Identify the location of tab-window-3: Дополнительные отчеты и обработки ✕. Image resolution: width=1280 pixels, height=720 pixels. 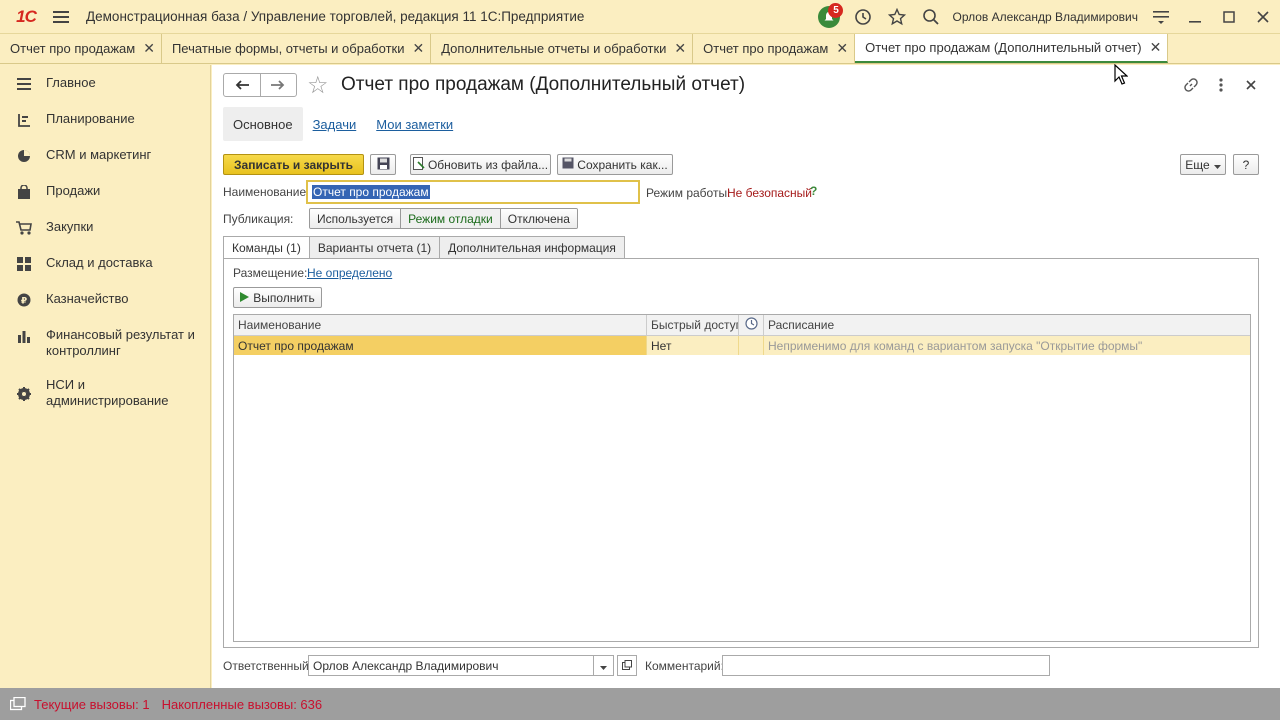
(562, 48).